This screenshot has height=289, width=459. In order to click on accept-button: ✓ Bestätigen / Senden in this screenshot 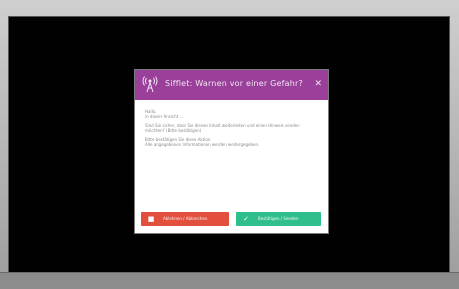, I will do `click(278, 219)`.